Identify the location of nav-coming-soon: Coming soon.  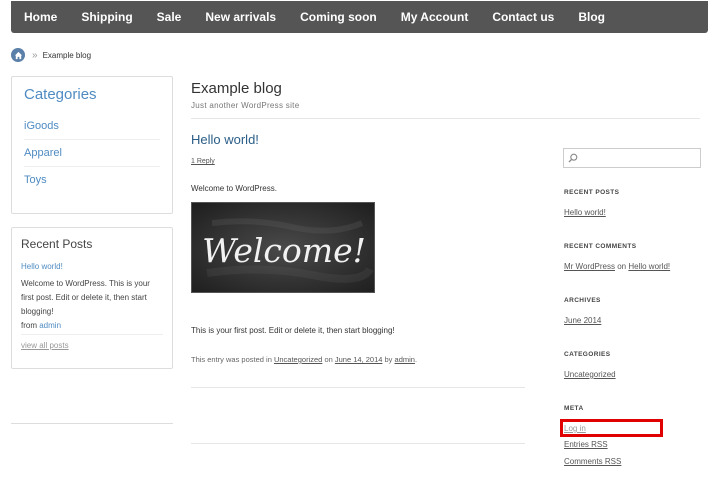
(338, 17).